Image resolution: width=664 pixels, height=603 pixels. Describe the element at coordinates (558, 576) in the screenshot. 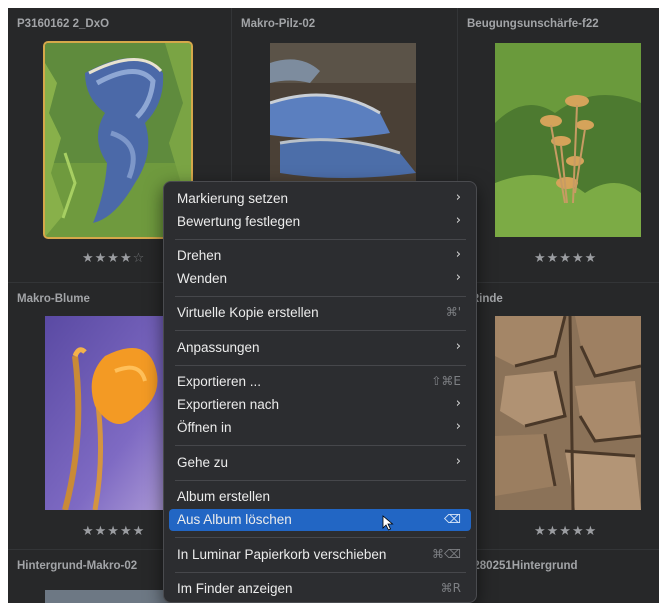

I see `thumbnail-cell: 3280251Hintergrund` at that location.